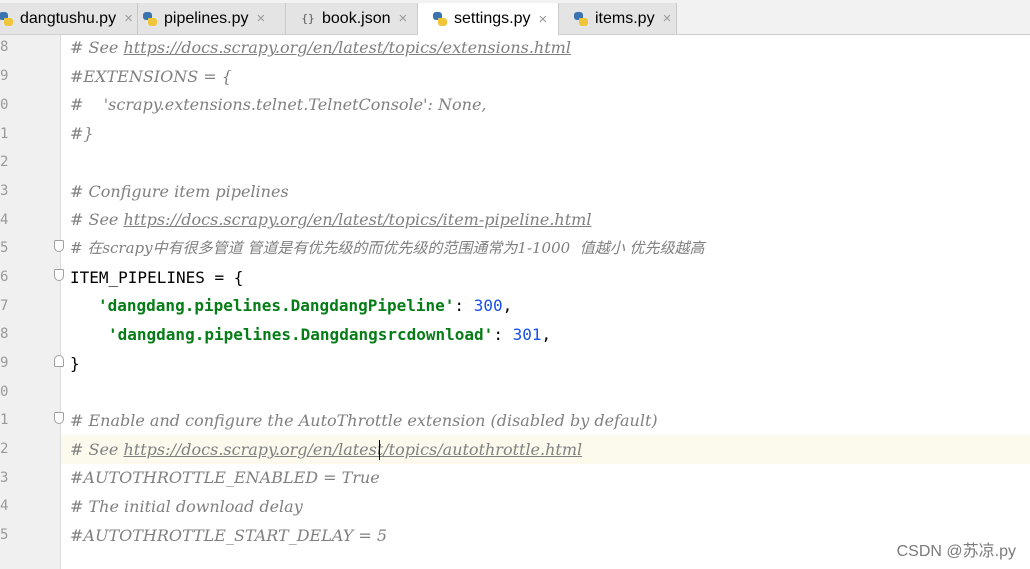  What do you see at coordinates (206, 18) in the screenshot?
I see `tab-label: pipelines.py` at bounding box center [206, 18].